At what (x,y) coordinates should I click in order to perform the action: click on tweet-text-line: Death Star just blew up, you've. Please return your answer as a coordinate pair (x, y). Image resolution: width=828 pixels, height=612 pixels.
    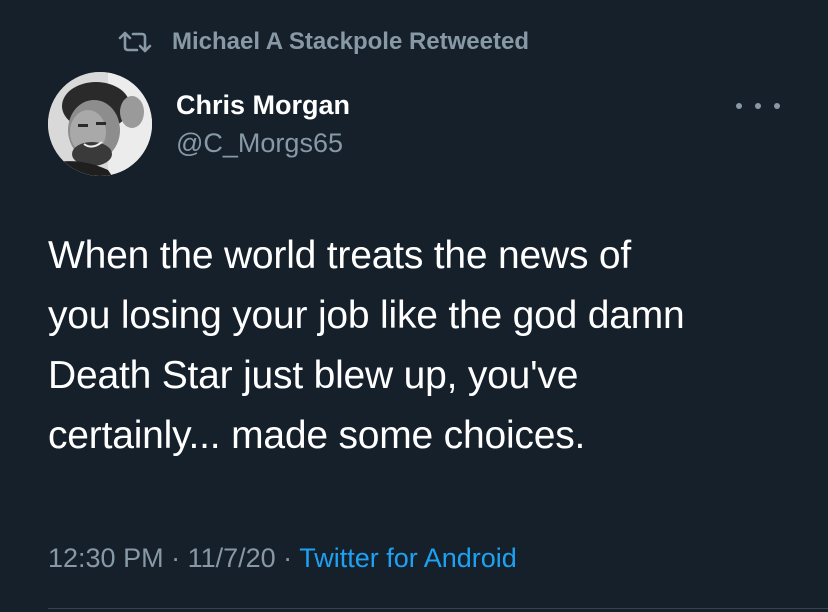
    Looking at the image, I should click on (313, 375).